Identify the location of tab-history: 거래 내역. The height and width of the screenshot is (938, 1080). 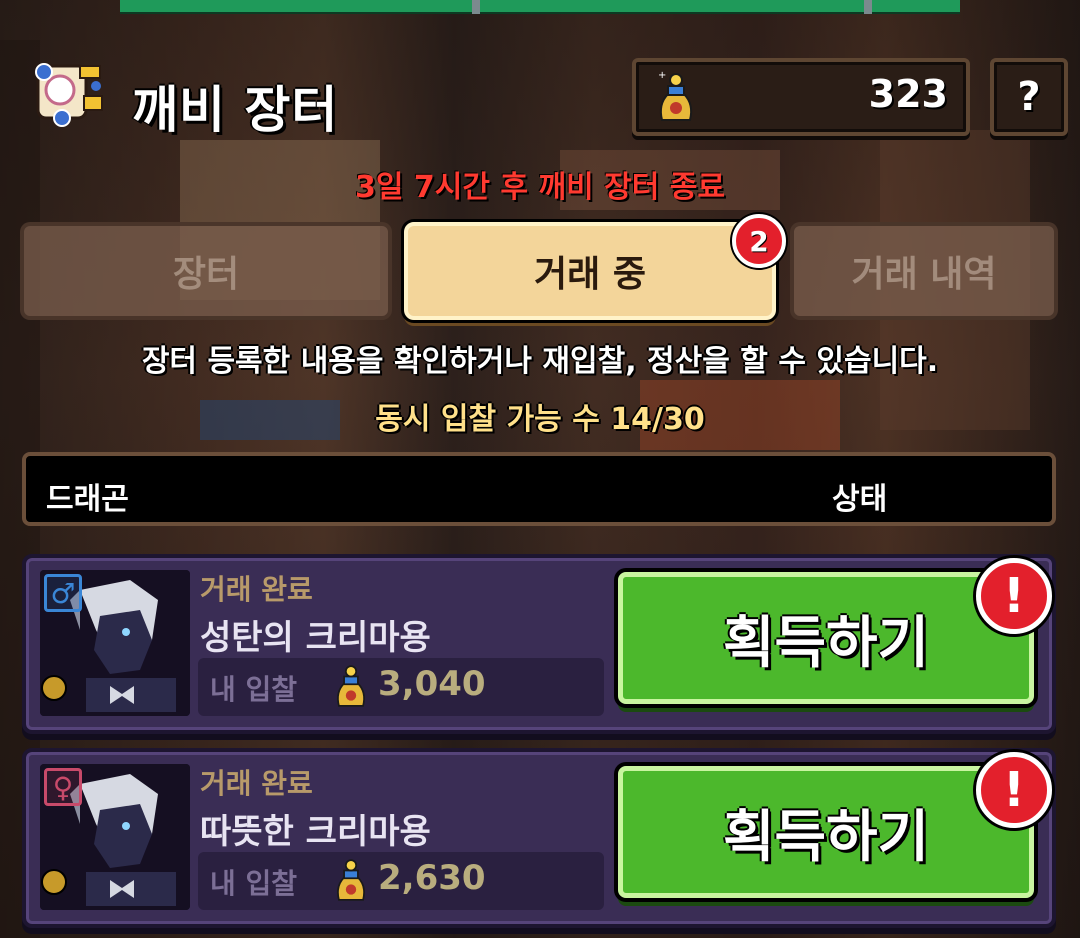
(924, 271).